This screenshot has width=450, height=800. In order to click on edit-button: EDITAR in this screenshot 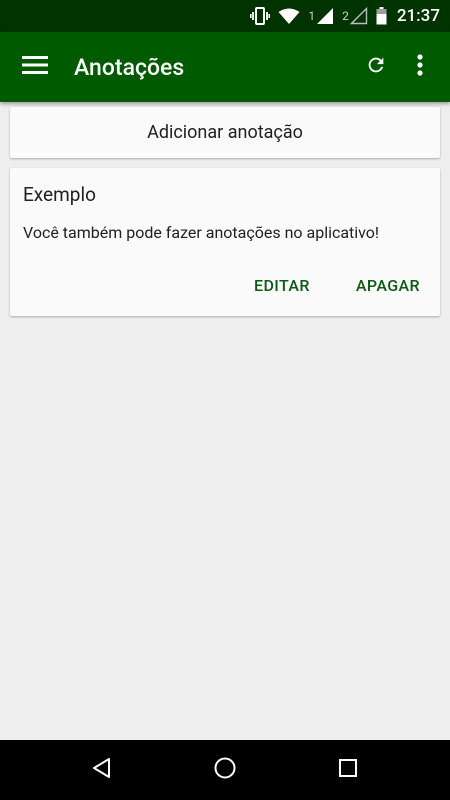, I will do `click(282, 285)`.